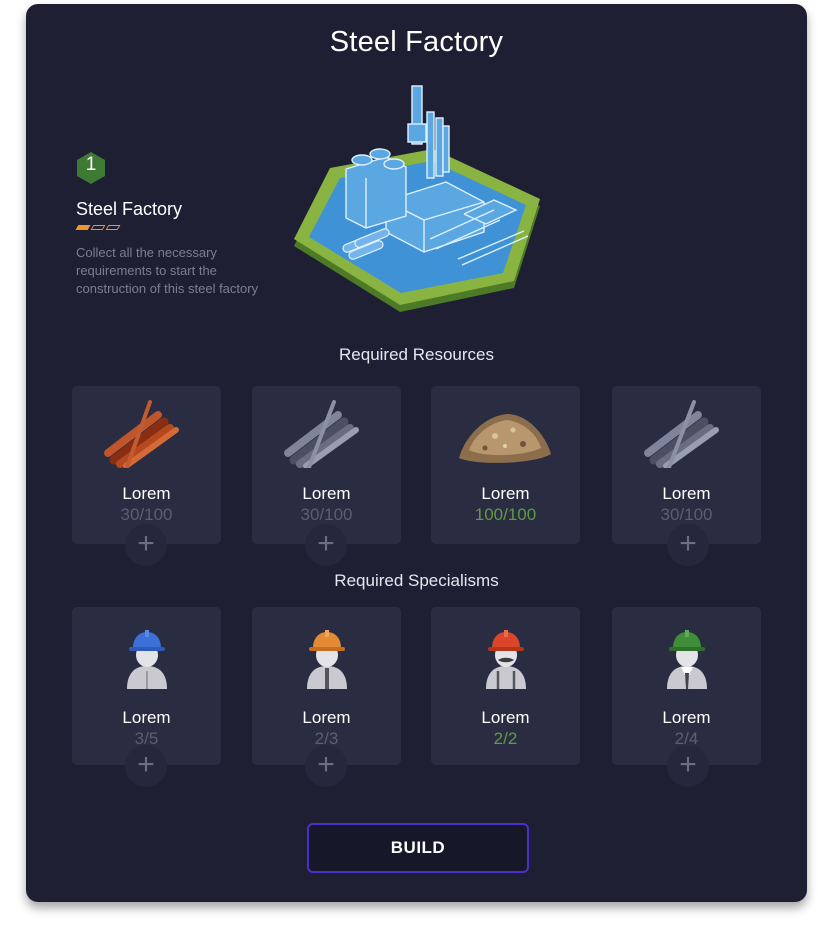 This screenshot has height=927, width=833. I want to click on specialism-card: Lorem 2/4, so click(686, 686).